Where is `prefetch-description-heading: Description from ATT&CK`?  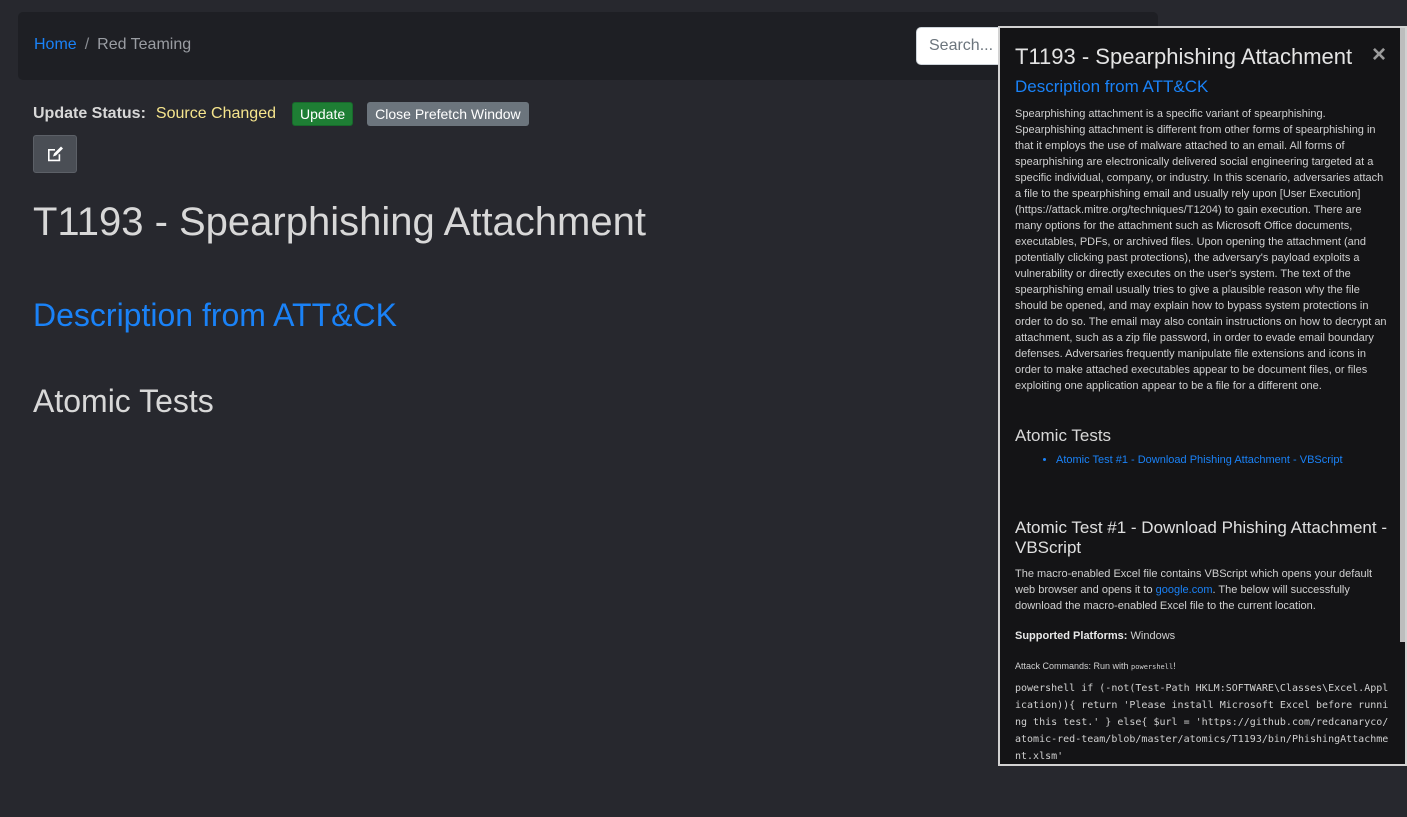
prefetch-description-heading: Description from ATT&CK is located at coordinates (1111, 87).